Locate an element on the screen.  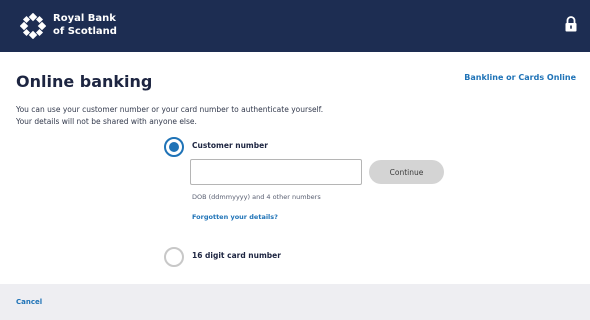
customer-number-input is located at coordinates (276, 172).